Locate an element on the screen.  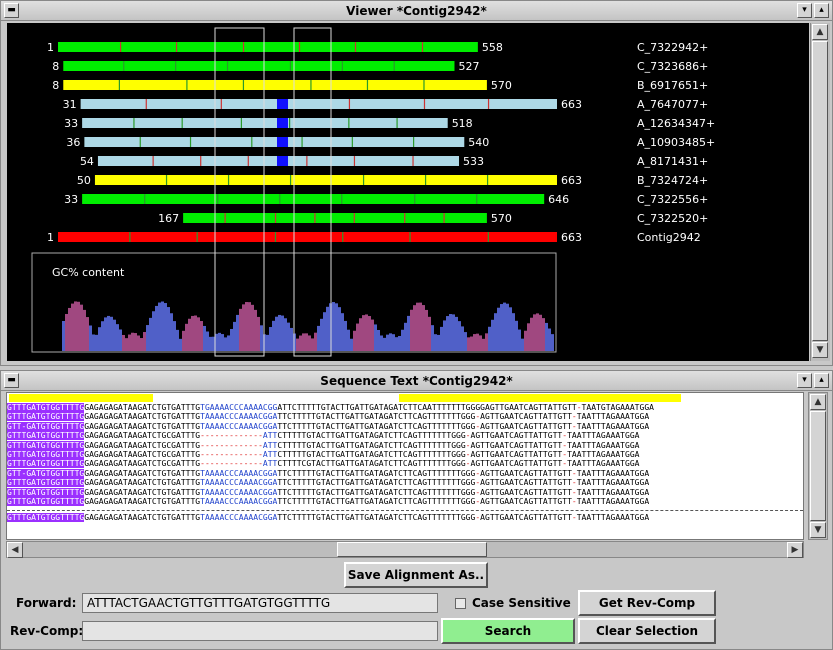
read-start-label: 36 is located at coordinates (73, 142).